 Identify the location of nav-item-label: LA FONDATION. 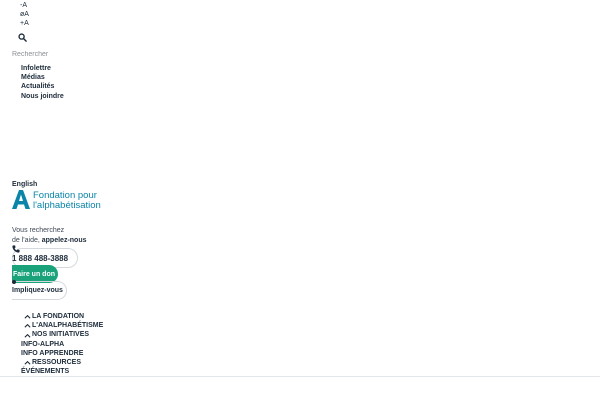
(58, 316).